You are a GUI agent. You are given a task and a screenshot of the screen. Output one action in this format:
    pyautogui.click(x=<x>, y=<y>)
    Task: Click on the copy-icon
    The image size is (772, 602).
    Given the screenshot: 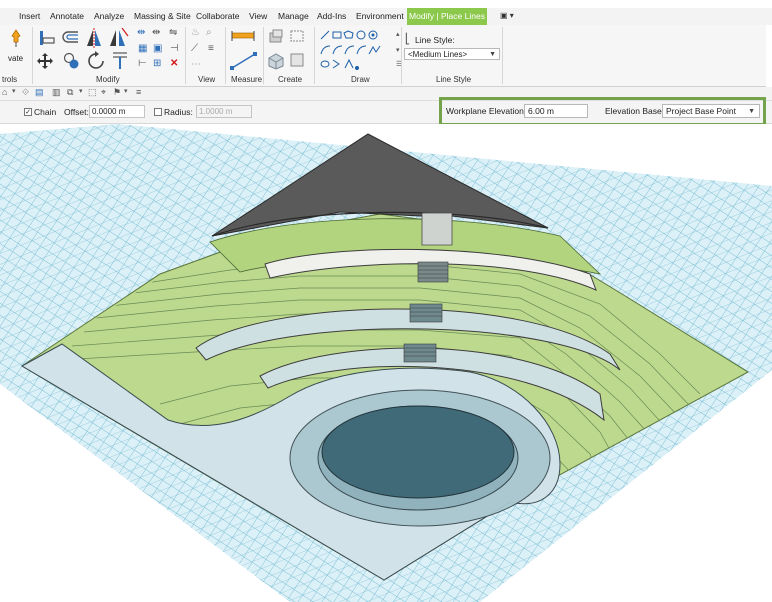 What is the action you would take?
    pyautogui.click(x=72, y=63)
    